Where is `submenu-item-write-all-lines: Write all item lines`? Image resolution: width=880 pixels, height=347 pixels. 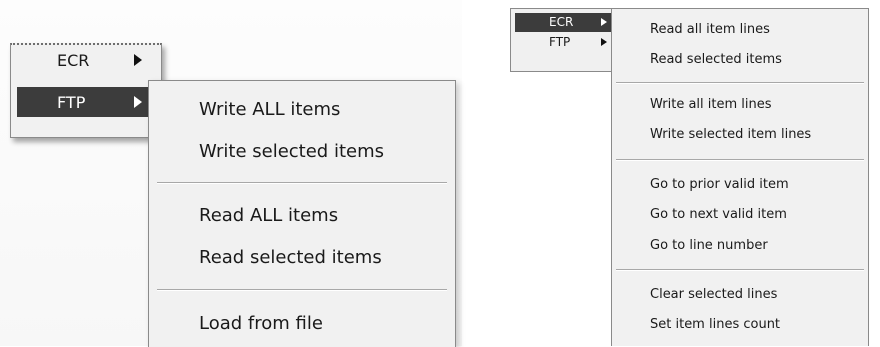 submenu-item-write-all-lines: Write all item lines is located at coordinates (711, 104).